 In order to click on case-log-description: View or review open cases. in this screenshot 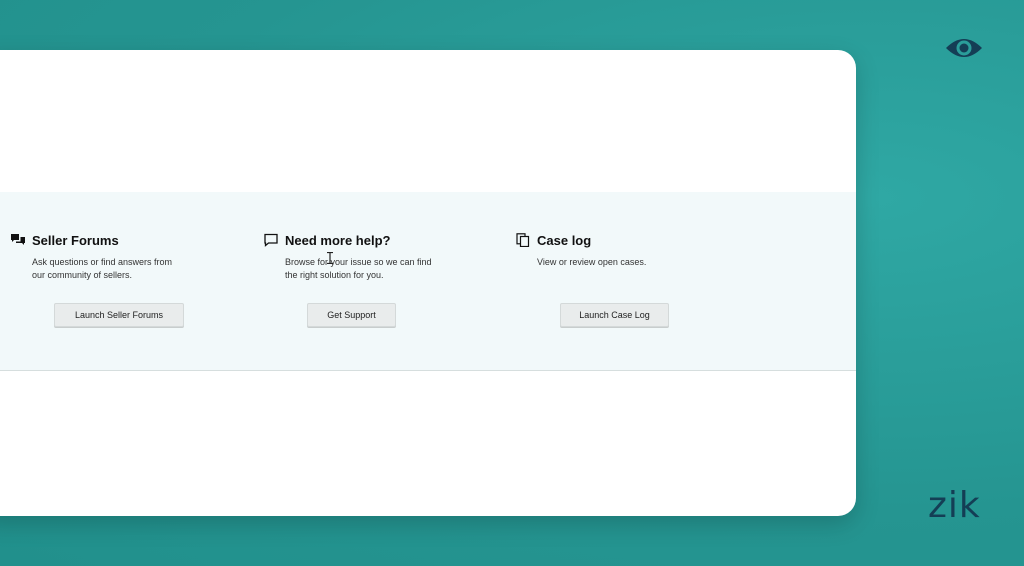, I will do `click(592, 262)`.